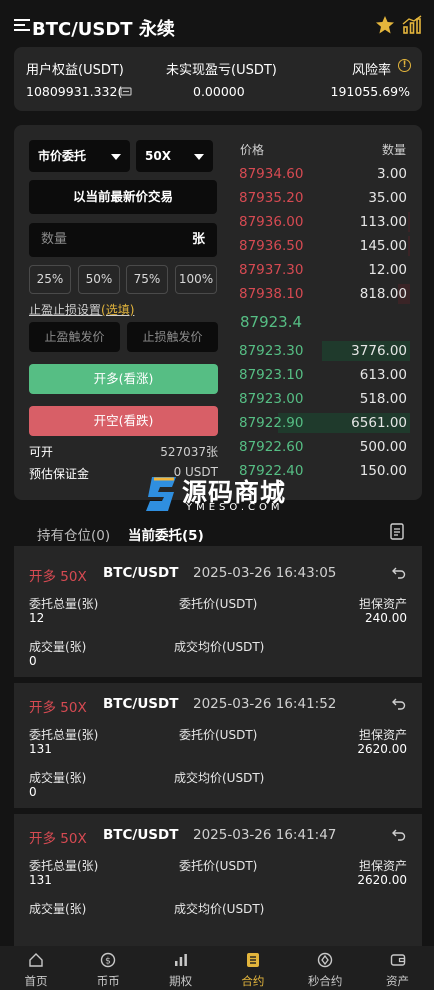  Describe the element at coordinates (22, 25) in the screenshot. I see `menu-icon` at that location.